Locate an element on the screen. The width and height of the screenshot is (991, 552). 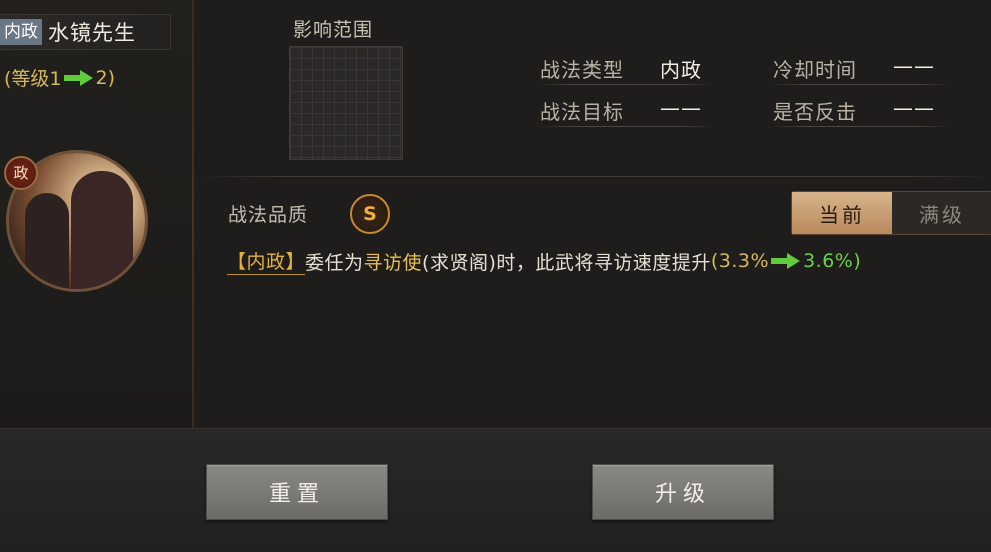
effect-change: (3.3% 3.6%) is located at coordinates (786, 261).